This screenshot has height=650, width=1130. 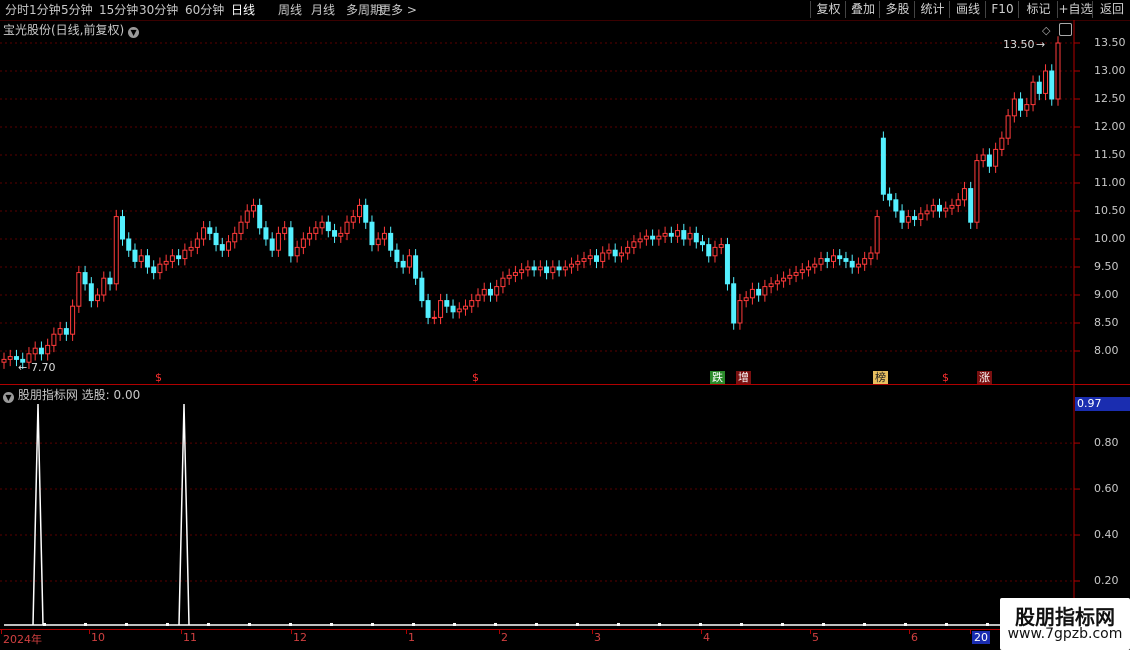 What do you see at coordinates (862, 9) in the screenshot?
I see `toolbar-button: 叠加` at bounding box center [862, 9].